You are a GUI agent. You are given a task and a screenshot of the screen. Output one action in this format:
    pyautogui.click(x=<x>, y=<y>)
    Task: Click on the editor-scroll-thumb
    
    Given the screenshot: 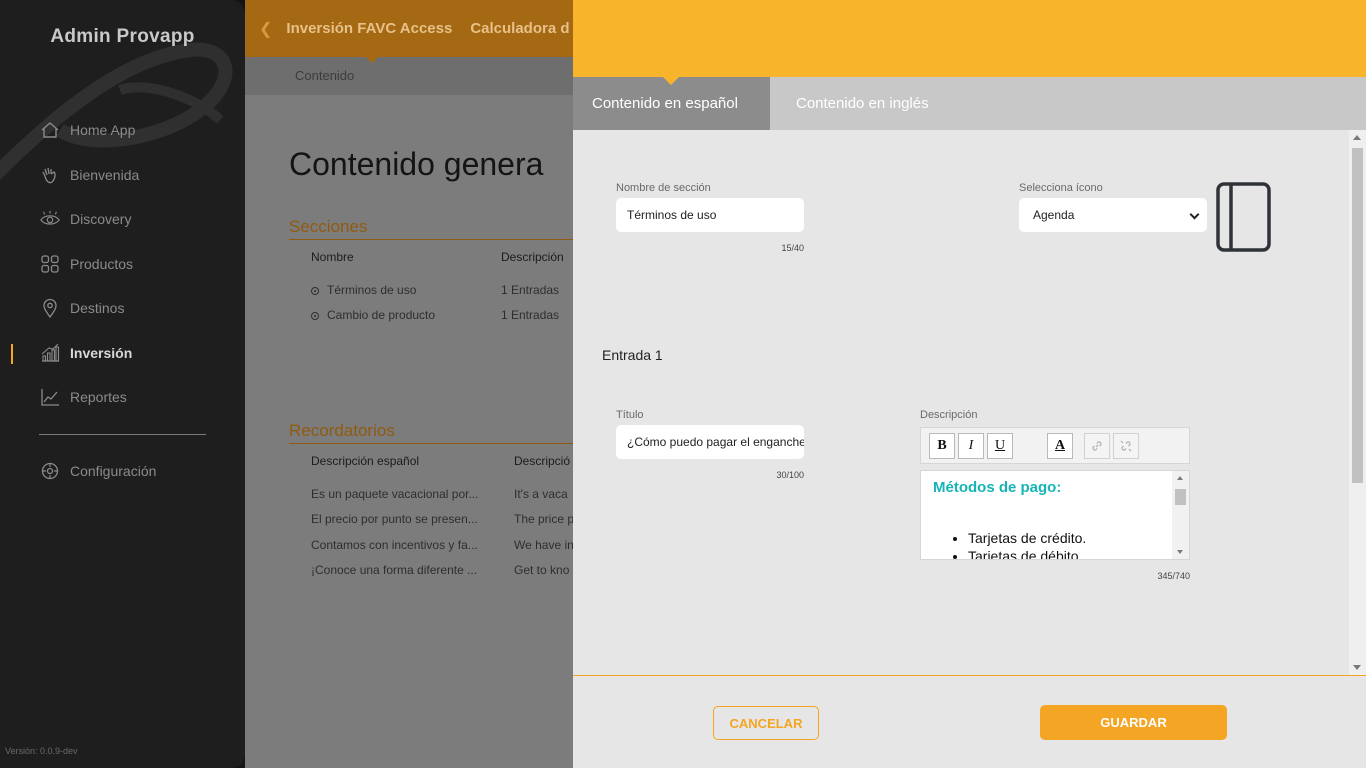 What is the action you would take?
    pyautogui.click(x=1180, y=497)
    